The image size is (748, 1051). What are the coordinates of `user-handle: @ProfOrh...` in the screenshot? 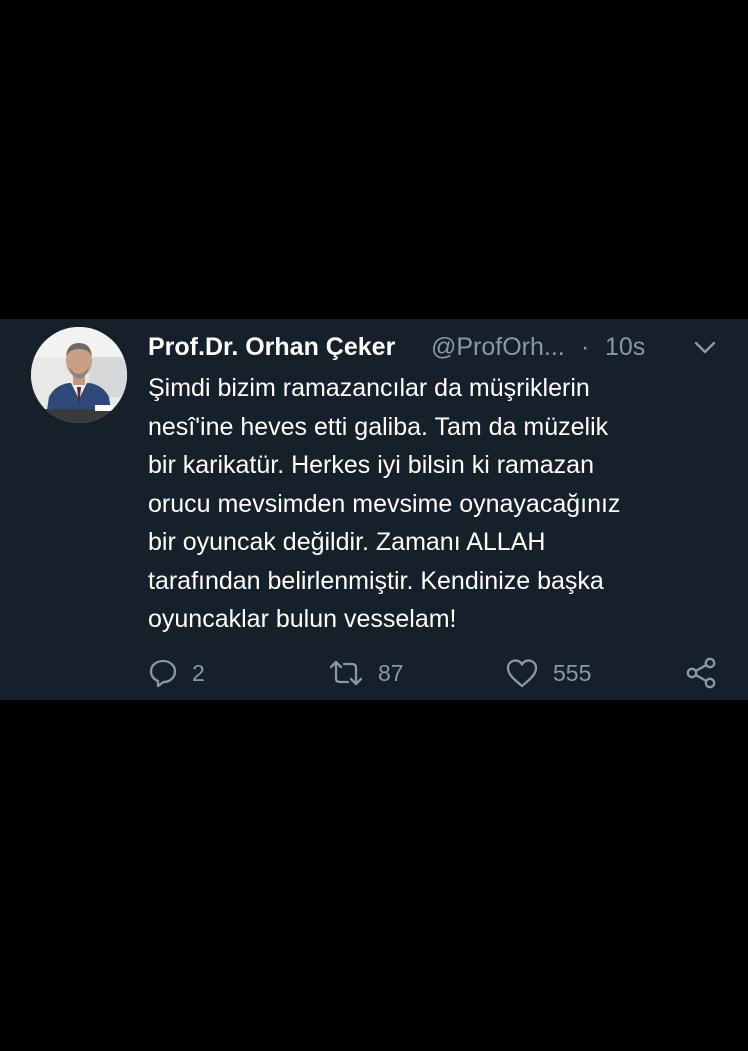 It's located at (498, 347).